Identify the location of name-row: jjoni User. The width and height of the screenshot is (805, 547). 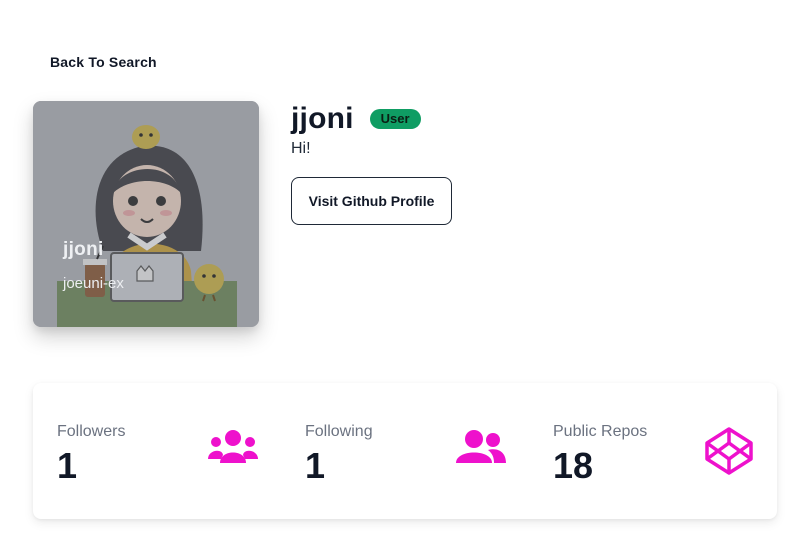
(356, 119).